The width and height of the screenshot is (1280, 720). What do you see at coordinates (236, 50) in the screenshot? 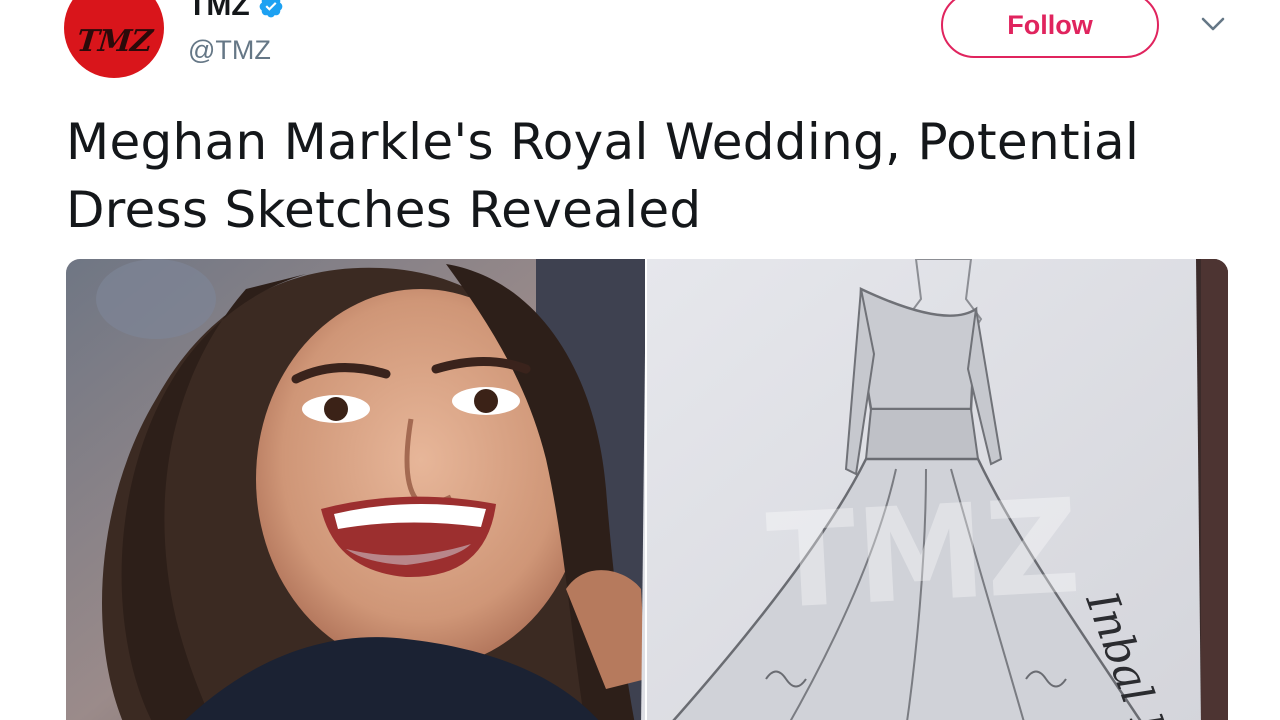
I see `author-handle: @TMZ` at bounding box center [236, 50].